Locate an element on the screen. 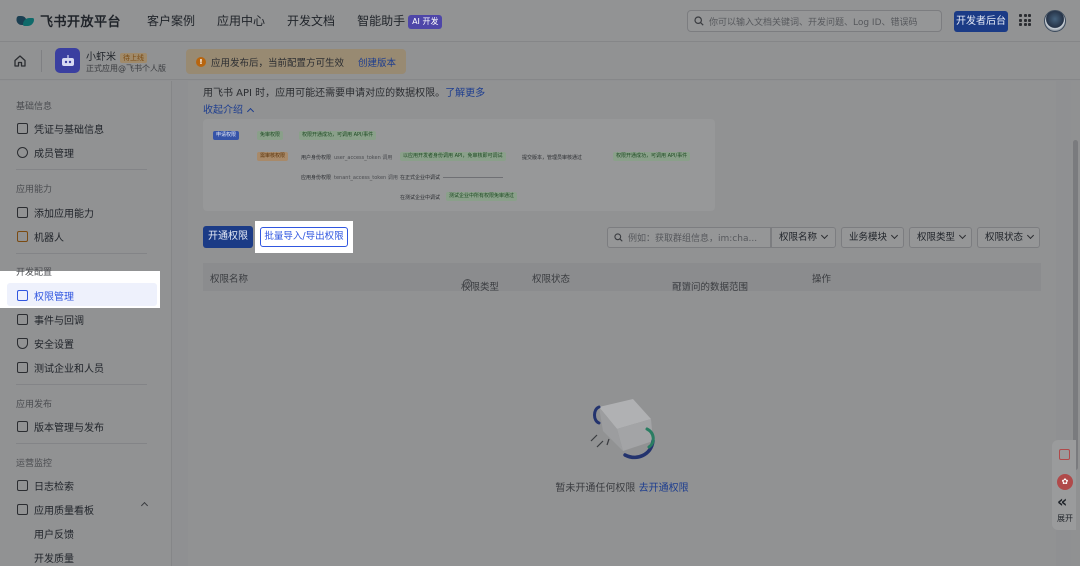 This screenshot has width=1080, height=566. filter-label: 权限状态 is located at coordinates (1004, 237).